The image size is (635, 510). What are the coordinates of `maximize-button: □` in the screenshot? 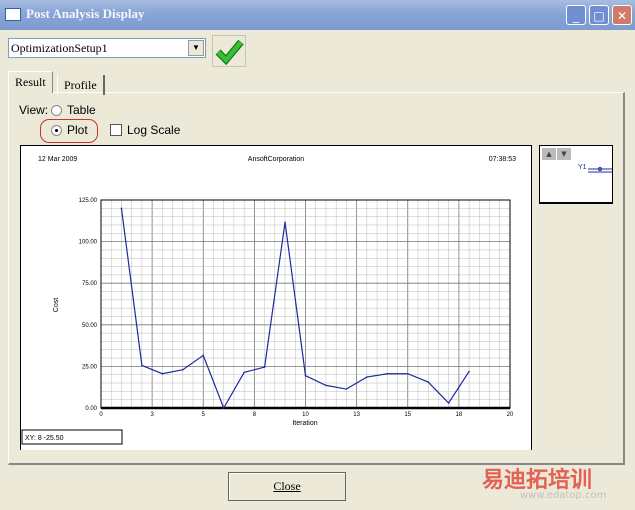 It's located at (599, 15).